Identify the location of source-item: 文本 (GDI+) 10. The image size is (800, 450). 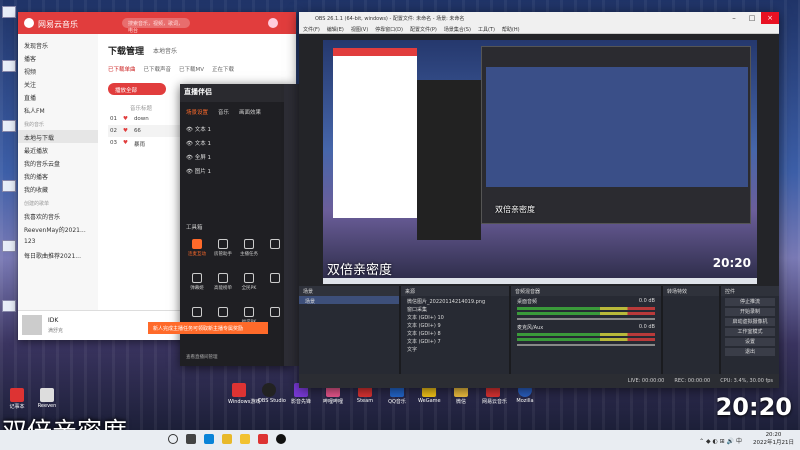
(455, 316).